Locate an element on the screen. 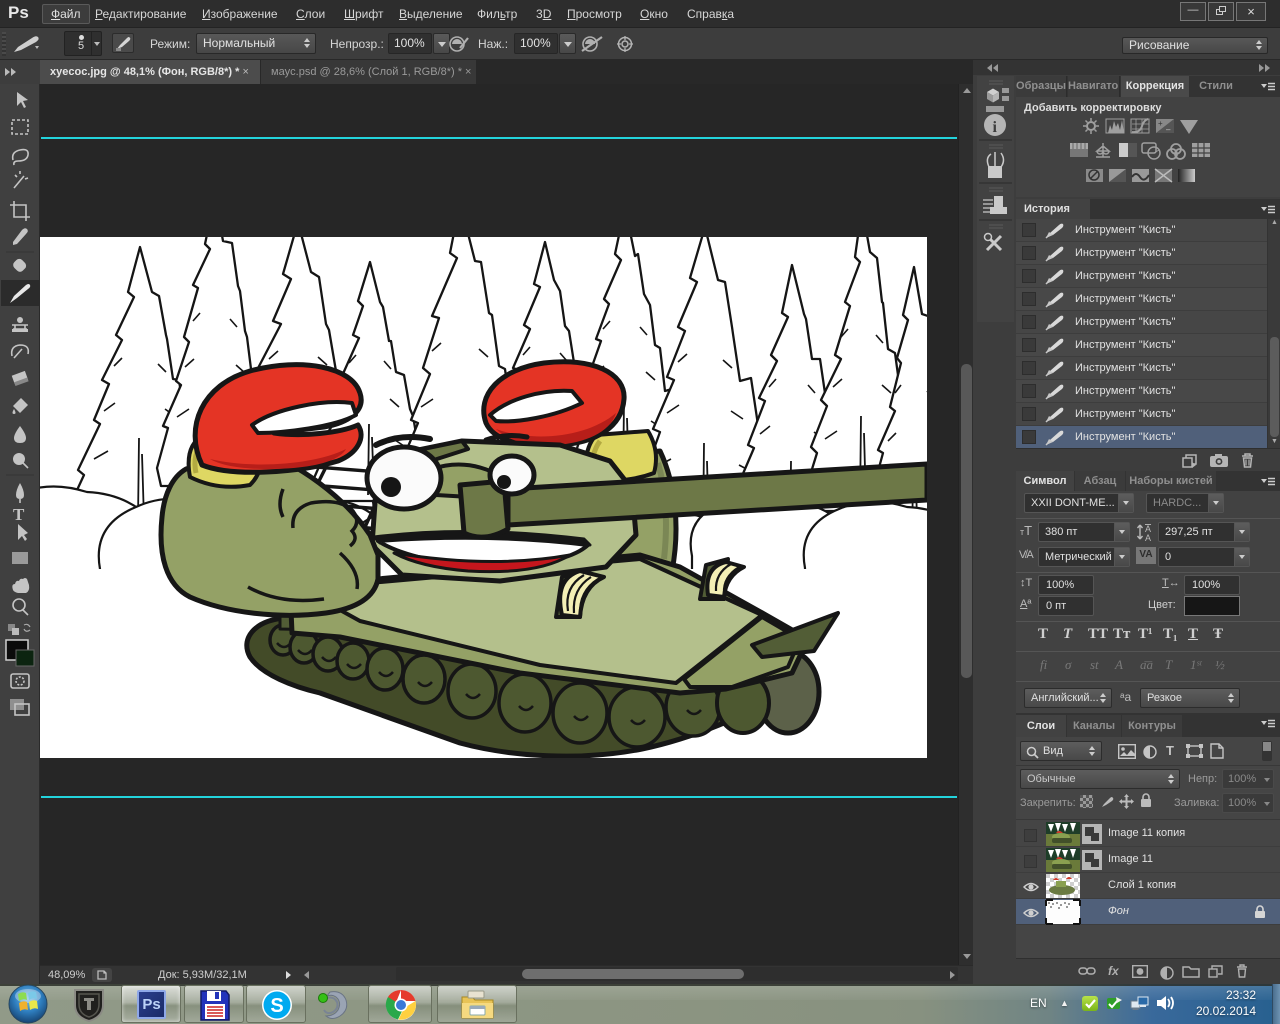 This screenshot has width=1280, height=1024. svg-text: T is located at coordinates (19, 514).